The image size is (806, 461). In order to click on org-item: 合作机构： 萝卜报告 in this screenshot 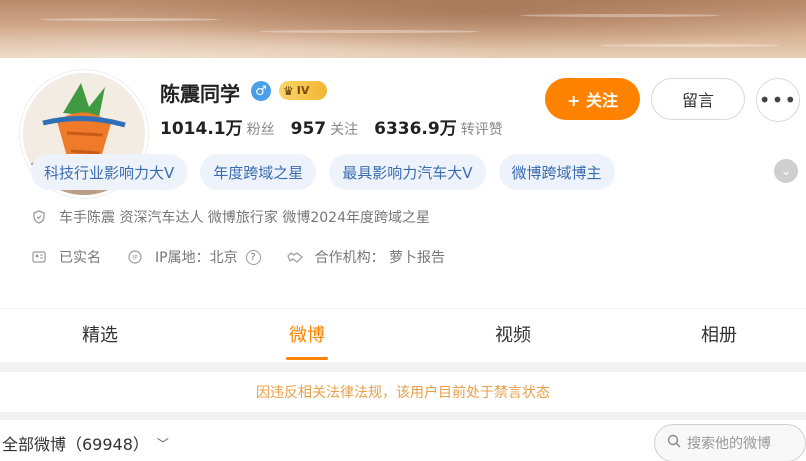, I will do `click(365, 257)`.